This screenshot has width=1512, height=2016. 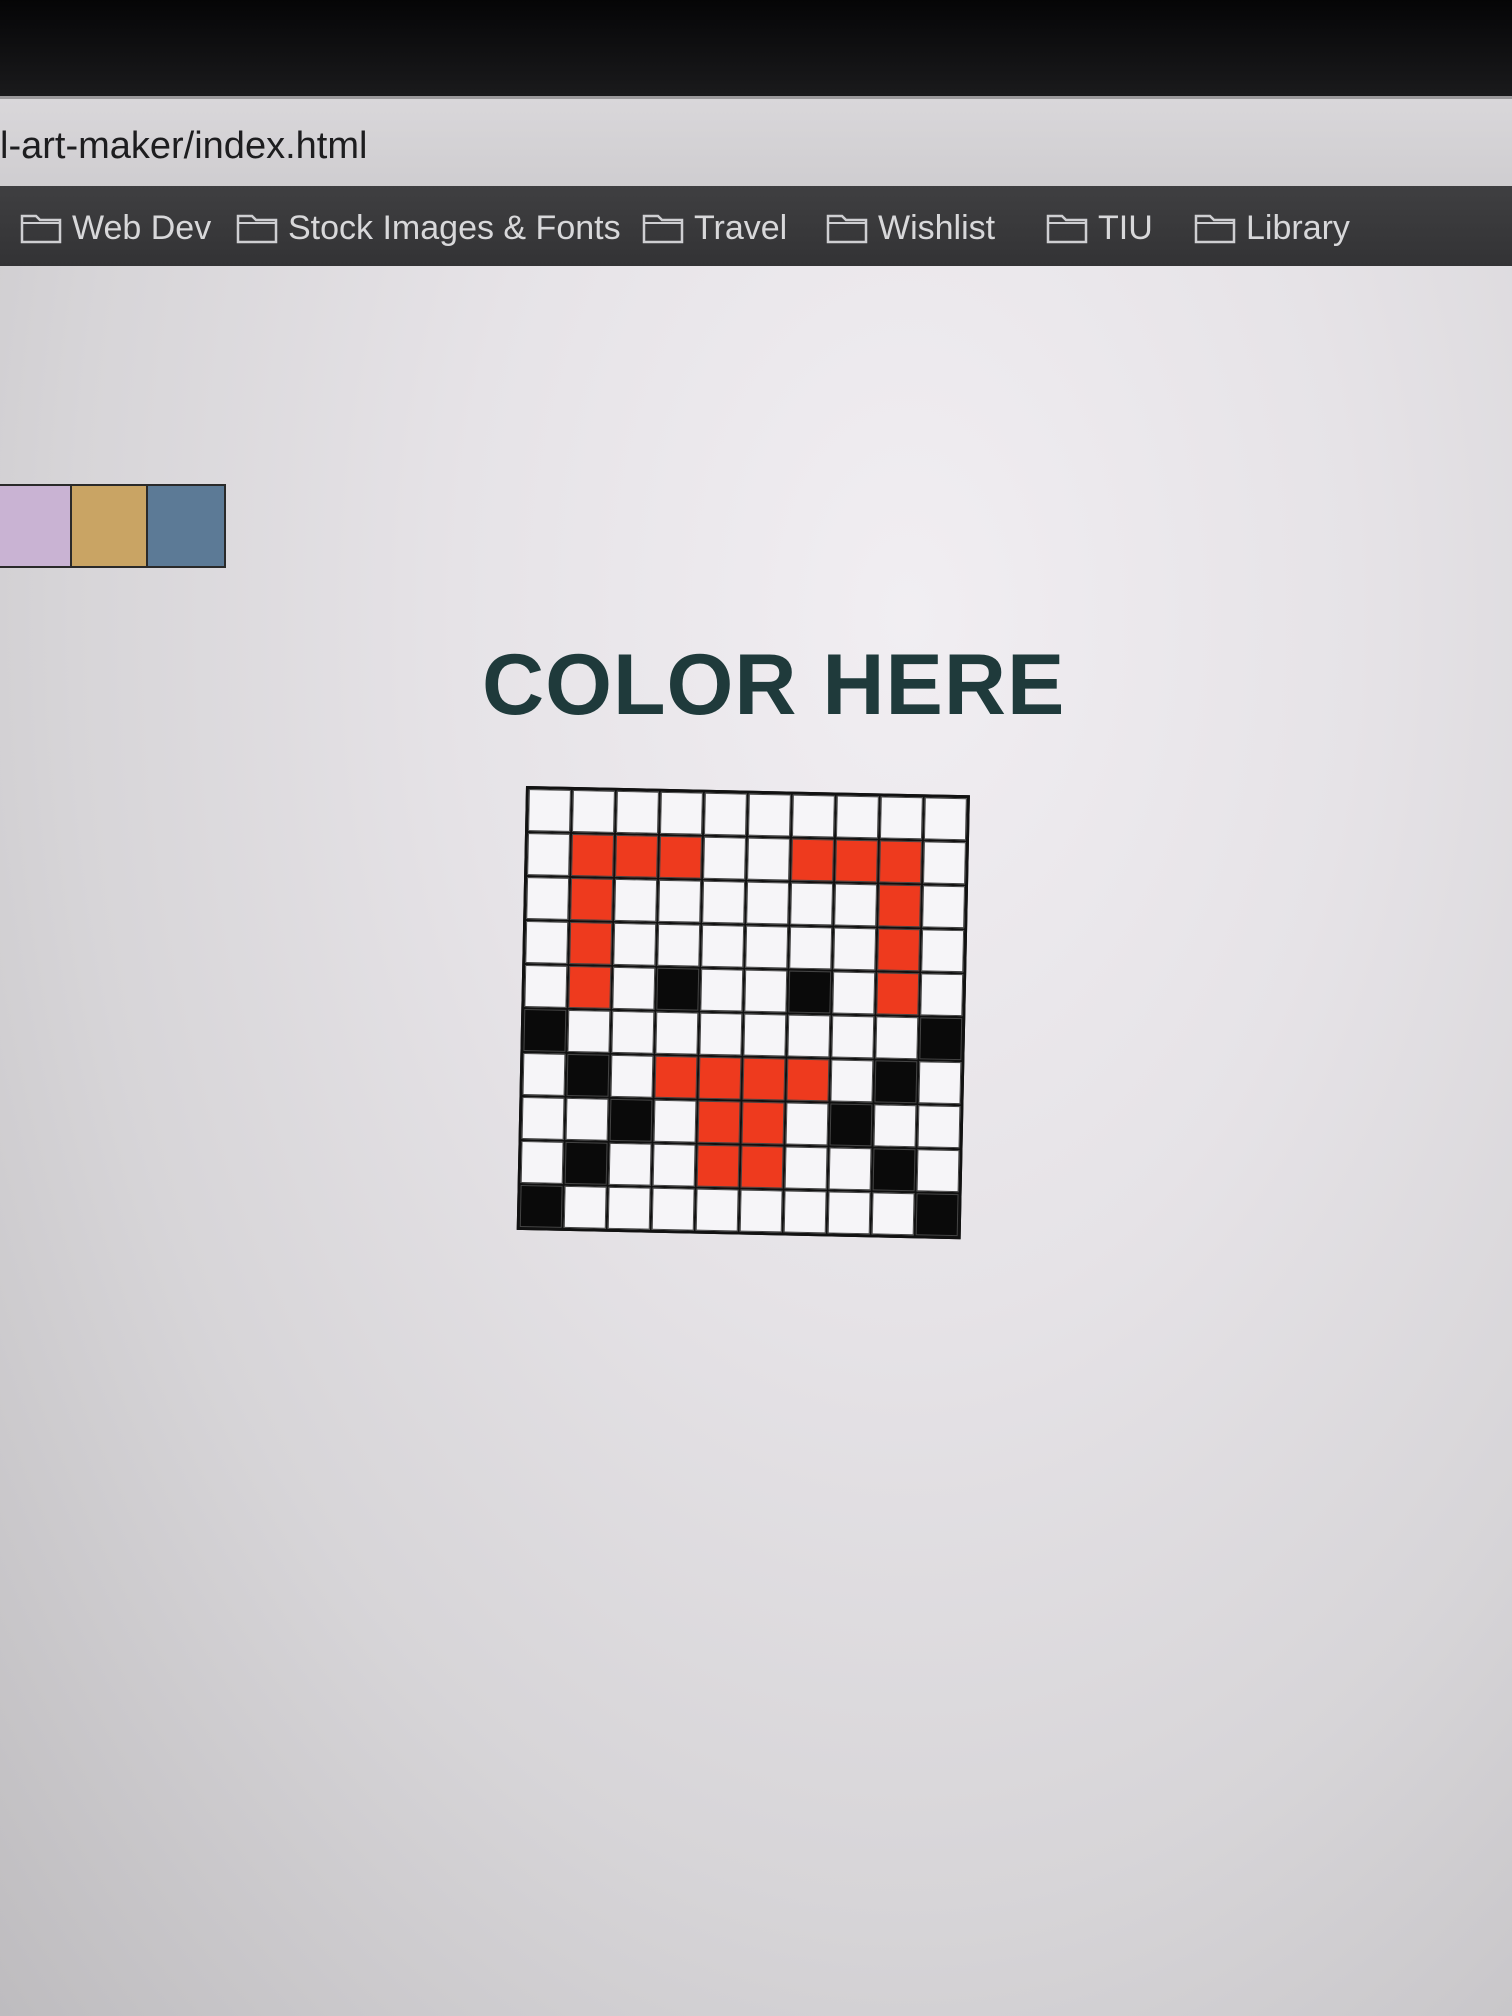 I want to click on bookmark-travel: Travel, so click(x=714, y=228).